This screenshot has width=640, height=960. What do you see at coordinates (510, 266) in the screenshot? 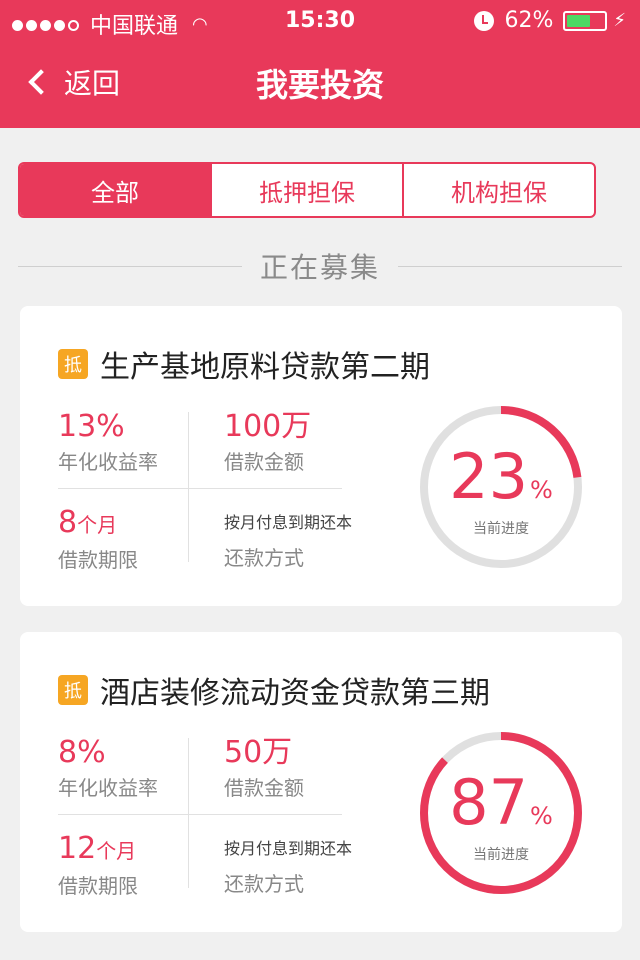
I see `divider-right` at bounding box center [510, 266].